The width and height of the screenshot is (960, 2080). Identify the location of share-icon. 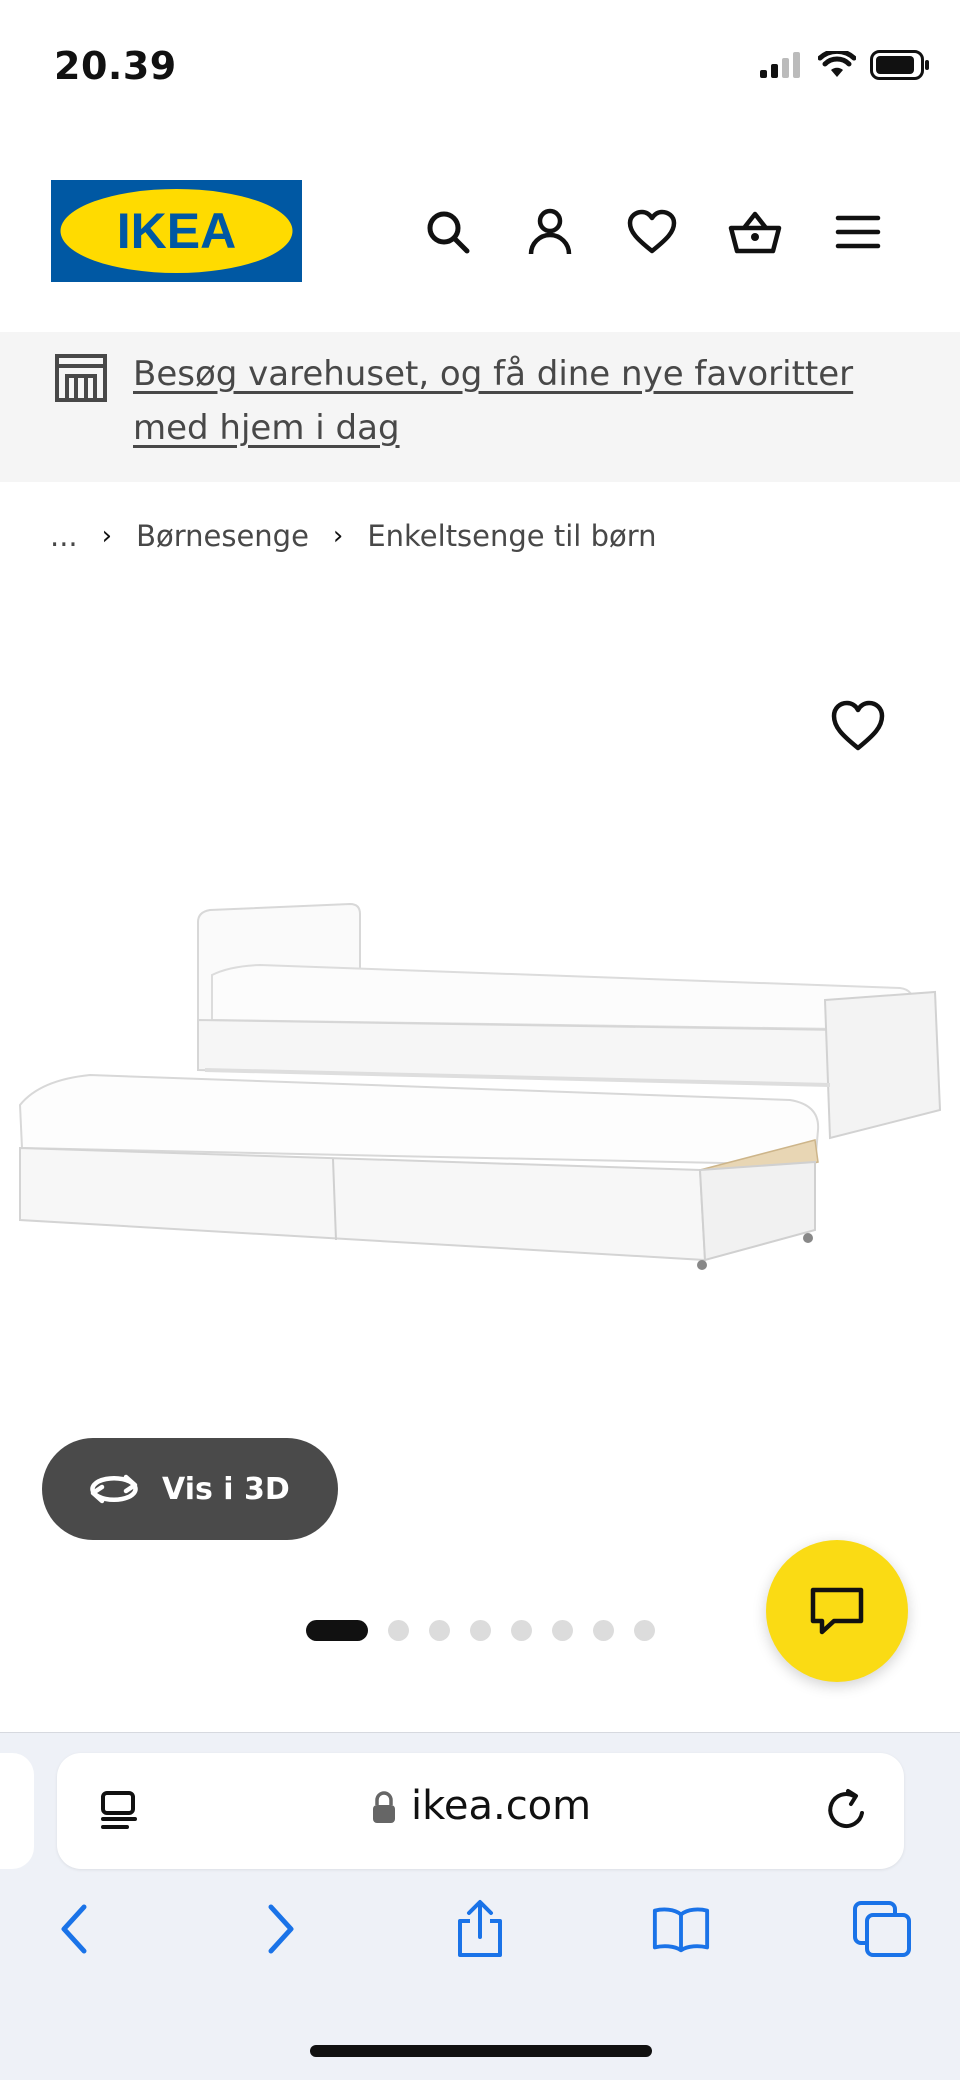
(480, 1928).